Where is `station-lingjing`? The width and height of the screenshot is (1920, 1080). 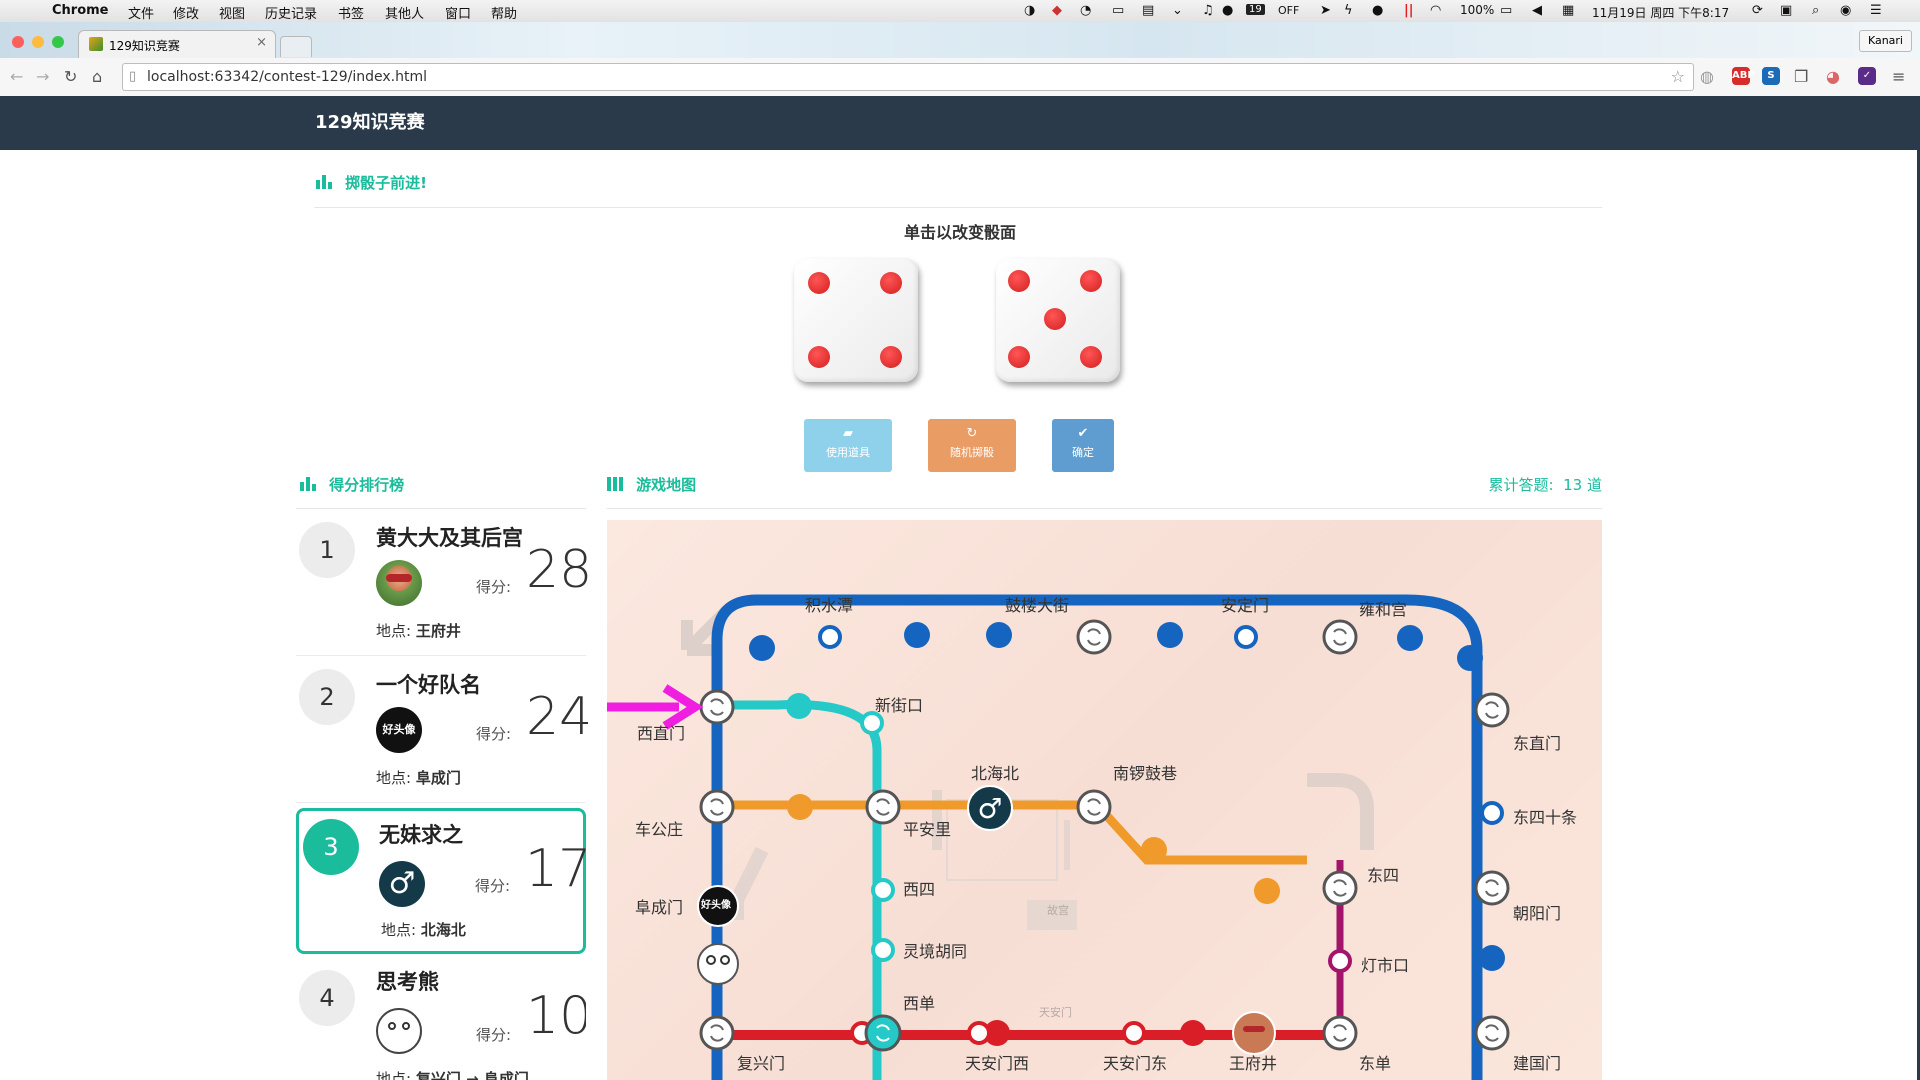
station-lingjing is located at coordinates (883, 950).